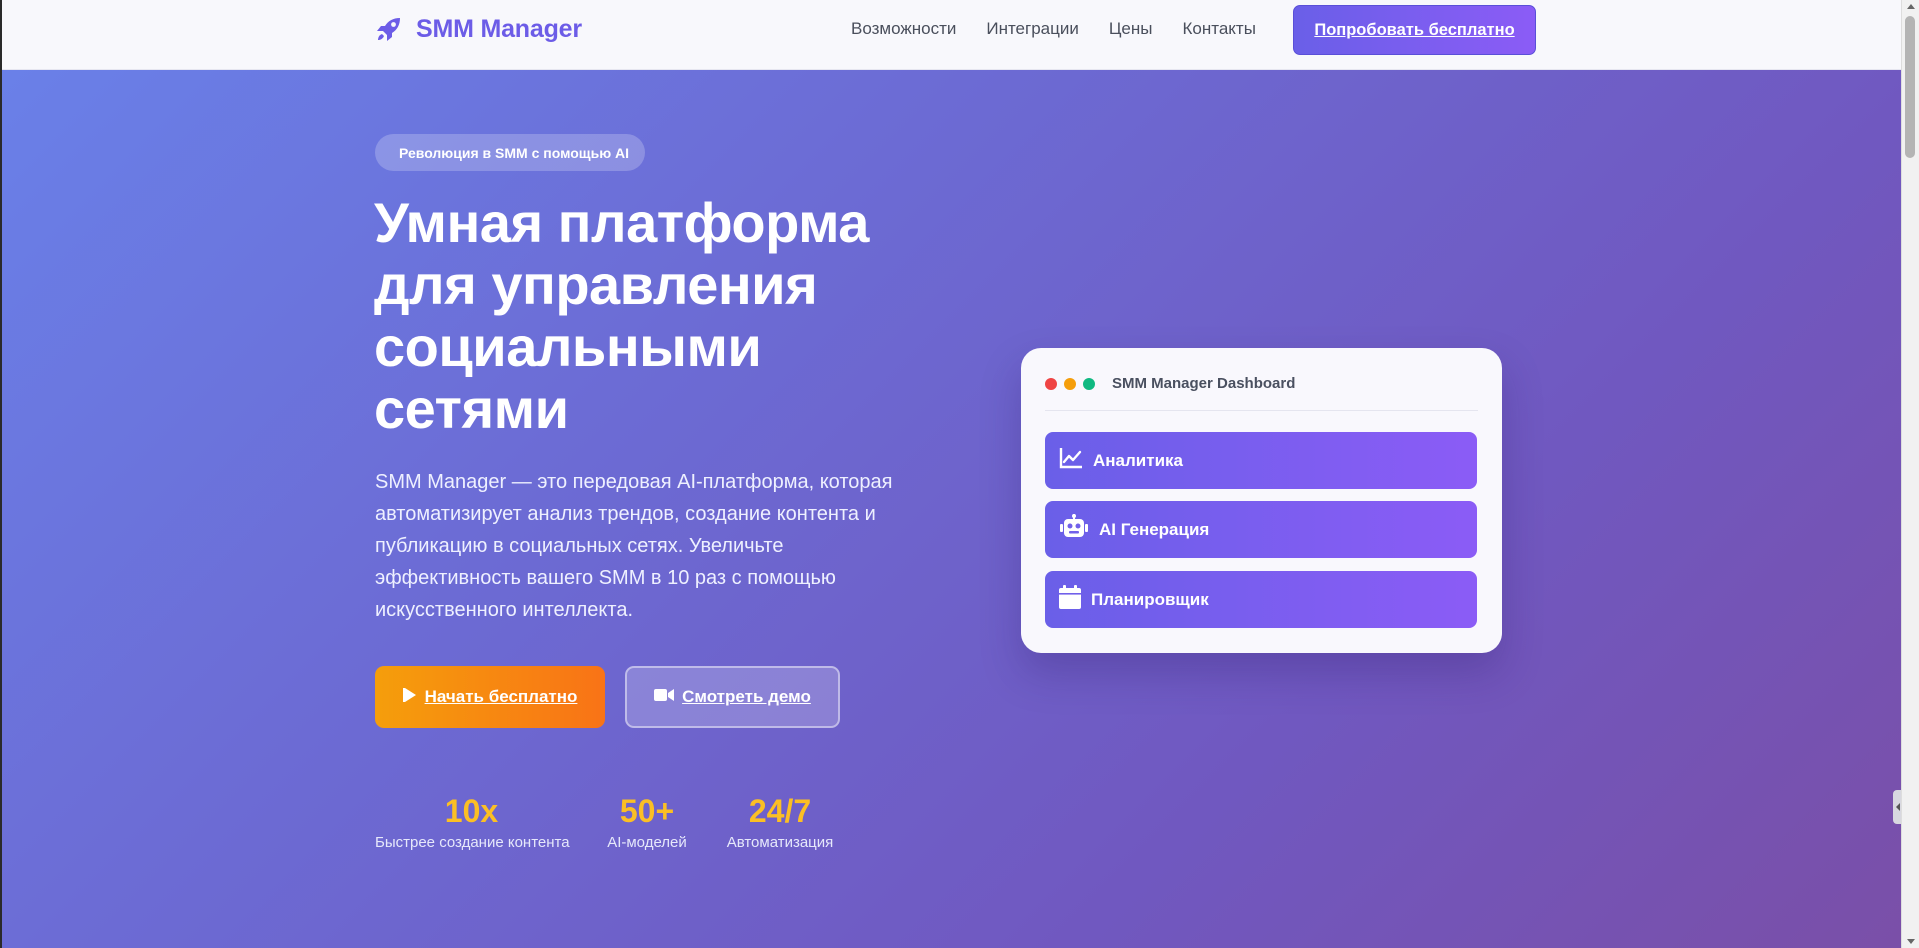 The height and width of the screenshot is (948, 1919). I want to click on hero-title-line: сетями, so click(471, 408).